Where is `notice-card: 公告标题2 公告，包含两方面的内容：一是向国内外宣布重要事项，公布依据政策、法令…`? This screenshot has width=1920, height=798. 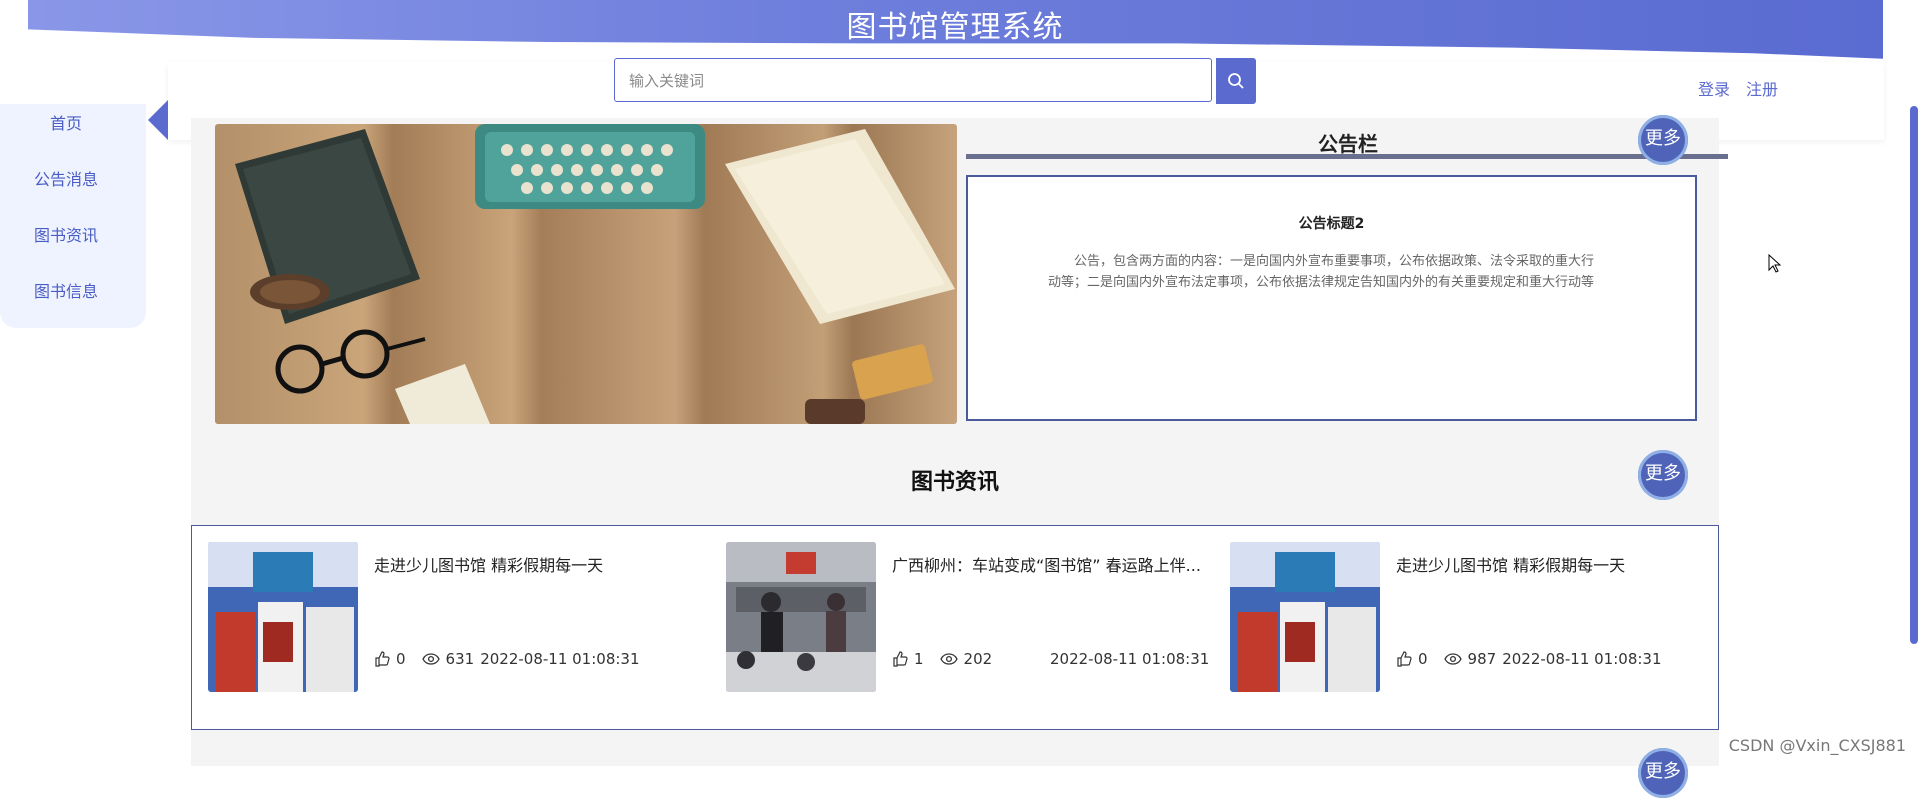 notice-card: 公告标题2 公告，包含两方面的内容：一是向国内外宣布重要事项，公布依据政策、法令… is located at coordinates (1331, 298).